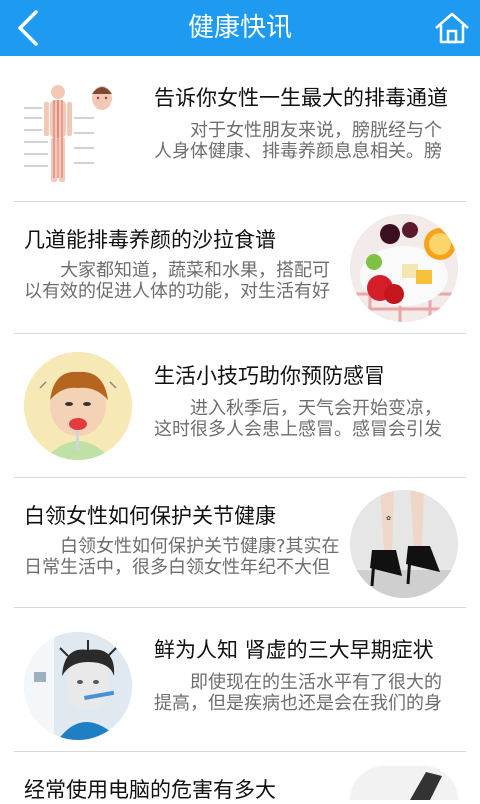 The height and width of the screenshot is (804, 480). What do you see at coordinates (294, 650) in the screenshot?
I see `article-title: 鲜为人知 肾虚的三大早期症状` at bounding box center [294, 650].